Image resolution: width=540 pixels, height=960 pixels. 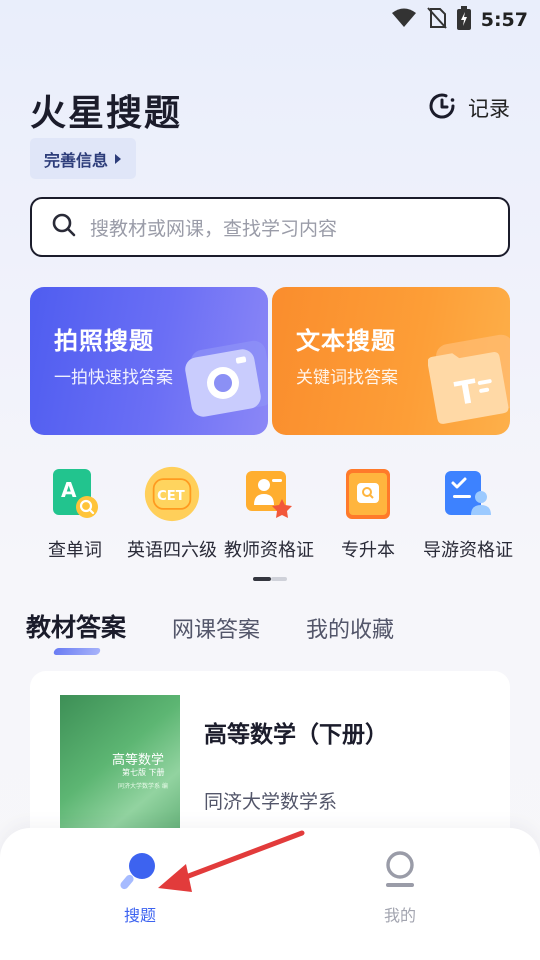 What do you see at coordinates (346, 341) in the screenshot?
I see `text-search-title: 文本搜题` at bounding box center [346, 341].